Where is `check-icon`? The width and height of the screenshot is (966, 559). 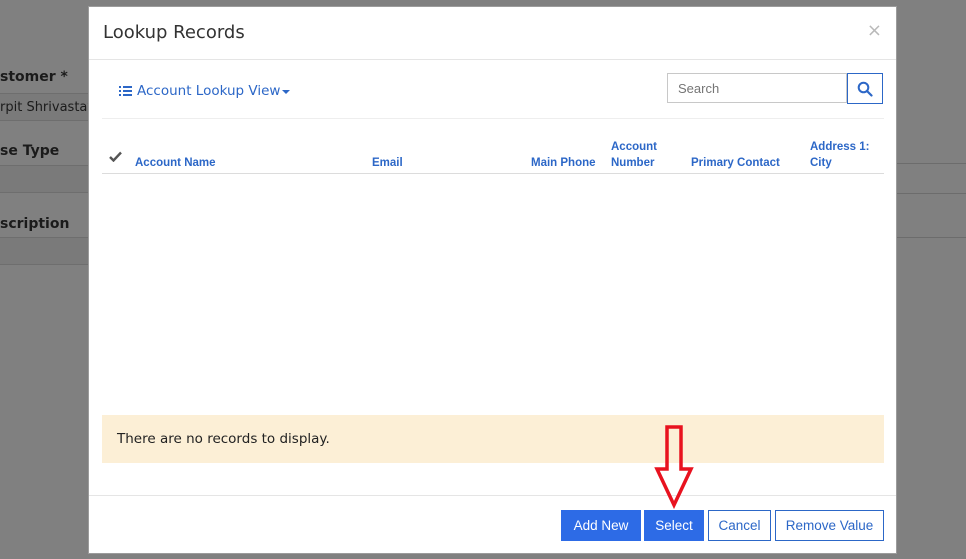 check-icon is located at coordinates (115, 156).